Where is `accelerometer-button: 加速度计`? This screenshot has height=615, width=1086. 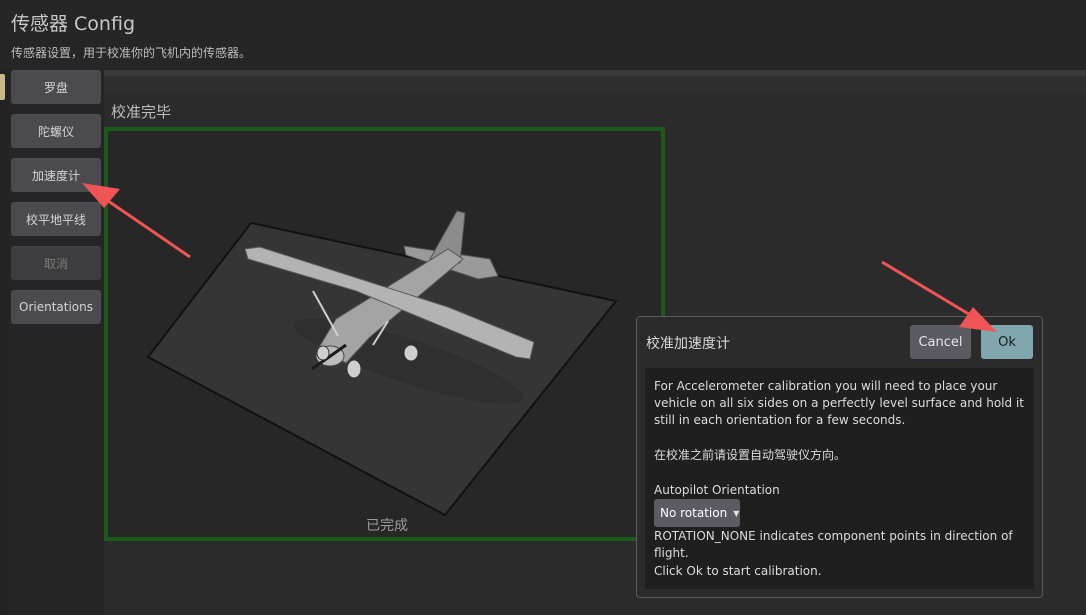
accelerometer-button: 加速度计 is located at coordinates (56, 175).